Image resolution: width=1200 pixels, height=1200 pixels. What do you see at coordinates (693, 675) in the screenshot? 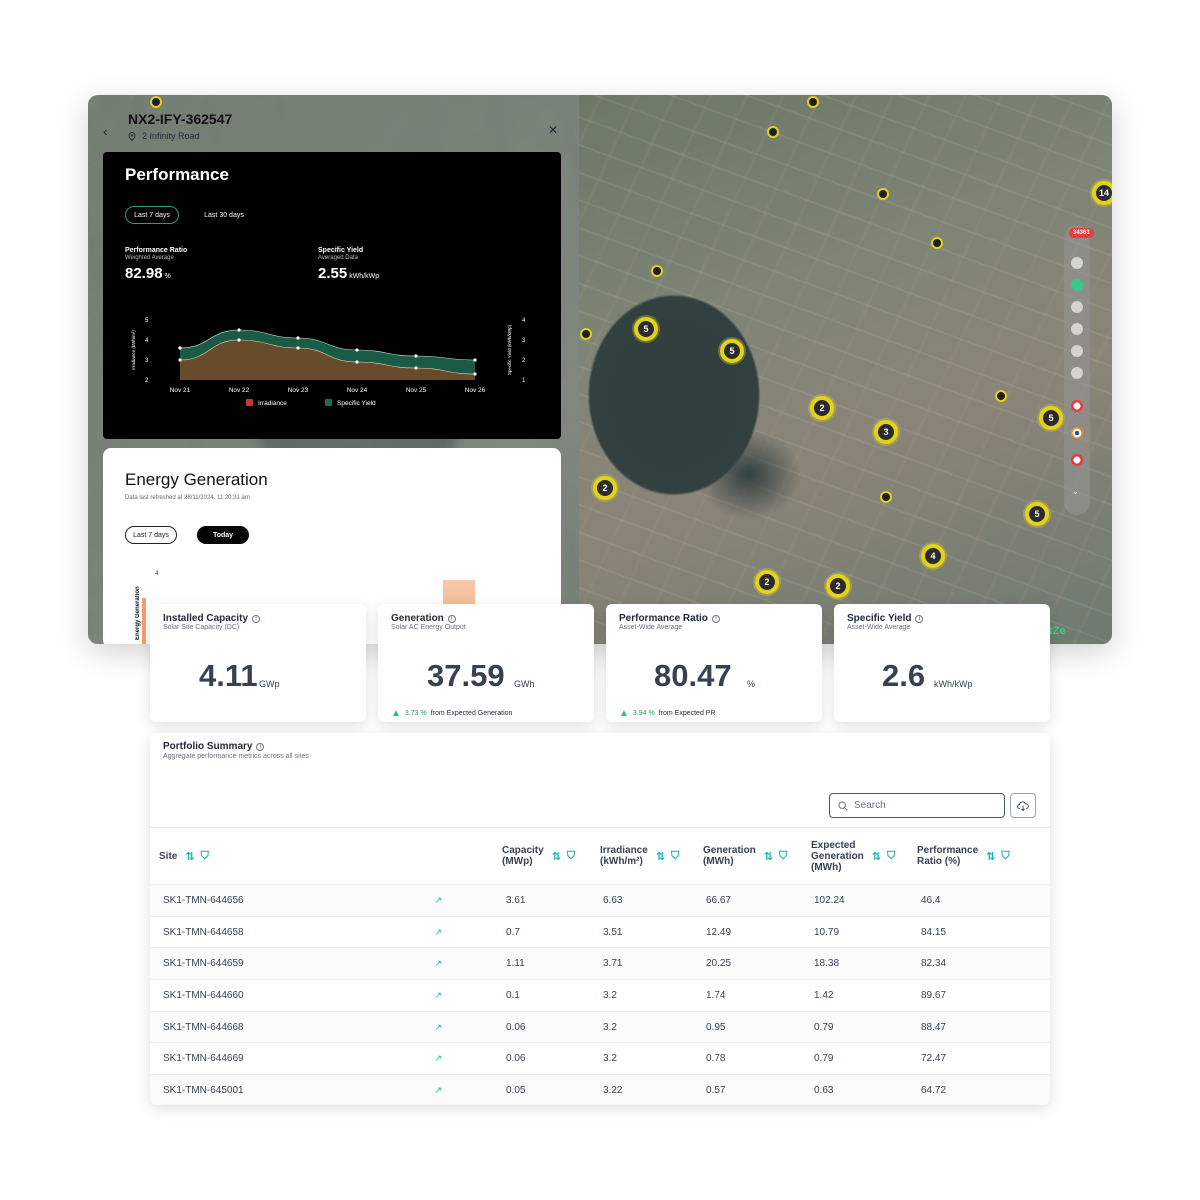
I see `kpi-value: 80.47` at bounding box center [693, 675].